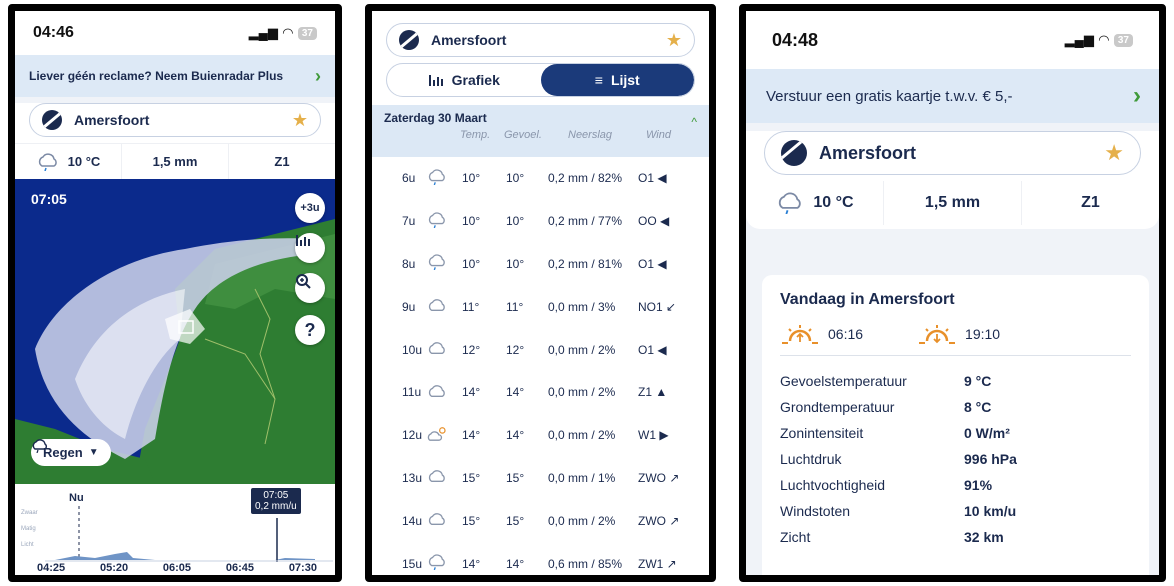  I want to click on hour-precip: 0,2 mm / 82%, so click(585, 178).